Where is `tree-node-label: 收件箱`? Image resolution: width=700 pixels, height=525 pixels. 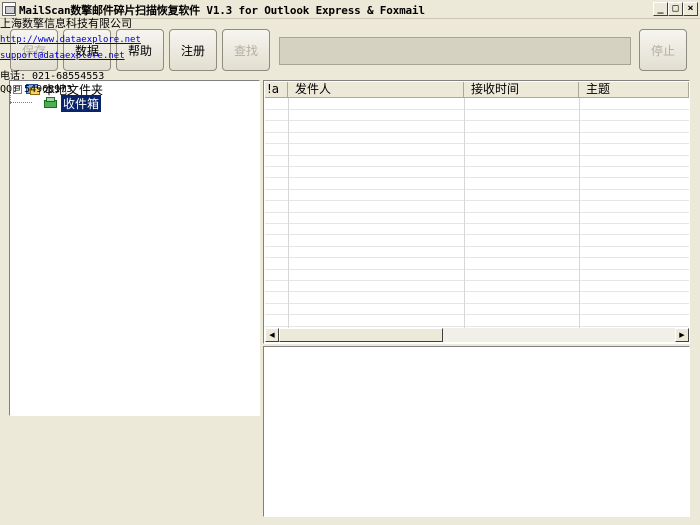 tree-node-label: 收件箱 is located at coordinates (81, 103).